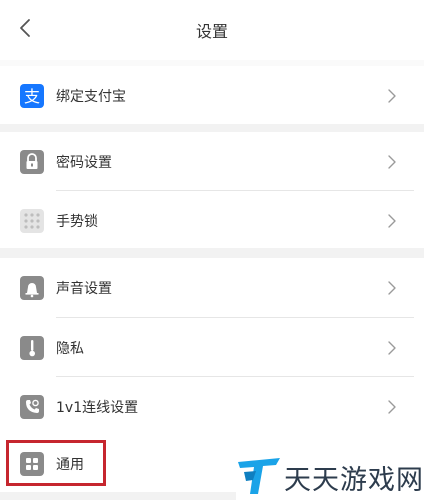  What do you see at coordinates (77, 222) in the screenshot?
I see `settings-item-label: 手势锁` at bounding box center [77, 222].